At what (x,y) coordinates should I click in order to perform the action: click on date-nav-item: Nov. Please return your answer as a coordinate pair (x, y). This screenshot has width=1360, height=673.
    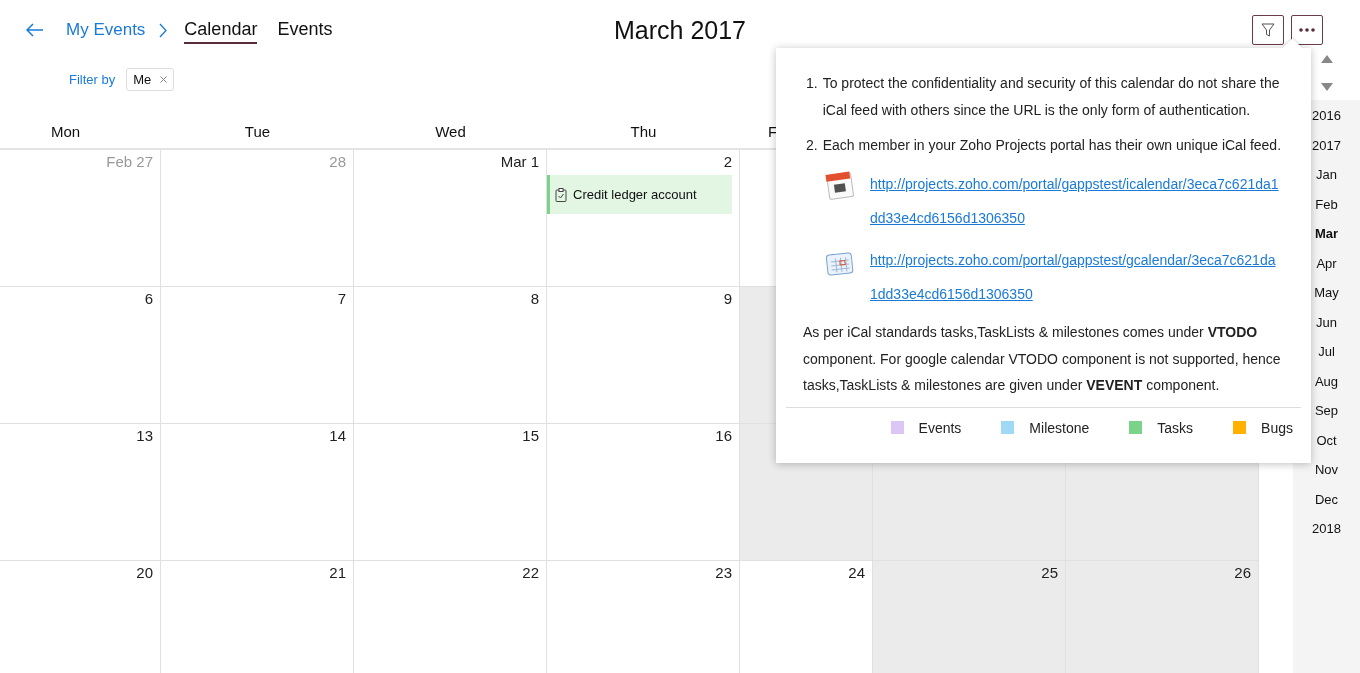
    Looking at the image, I should click on (1326, 470).